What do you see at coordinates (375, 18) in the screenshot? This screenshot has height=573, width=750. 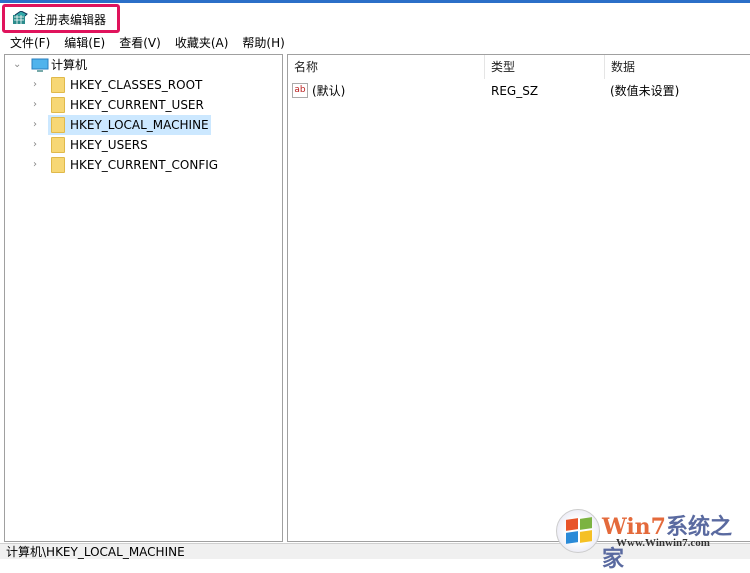 I see `title-bar: 注册表编辑器` at bounding box center [375, 18].